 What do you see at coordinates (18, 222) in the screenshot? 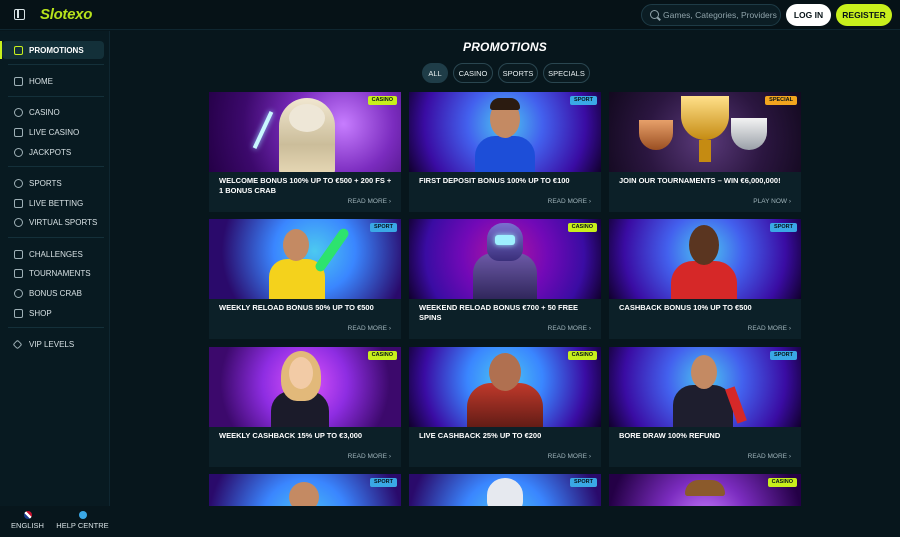
I see `globe-icon` at bounding box center [18, 222].